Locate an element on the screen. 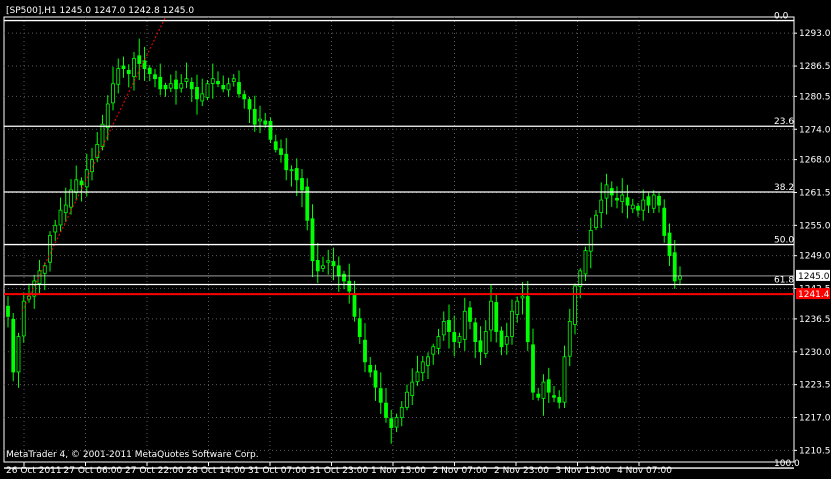 Image resolution: width=831 pixels, height=479 pixels. x-tick-label: 31 Oct 23:00 is located at coordinates (339, 471).